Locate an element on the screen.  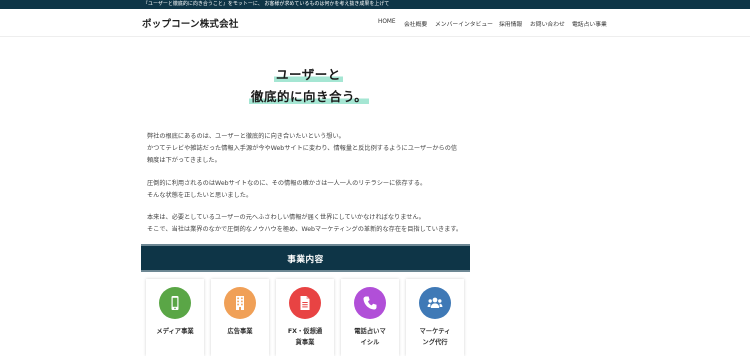
smartphone-icon is located at coordinates (175, 303).